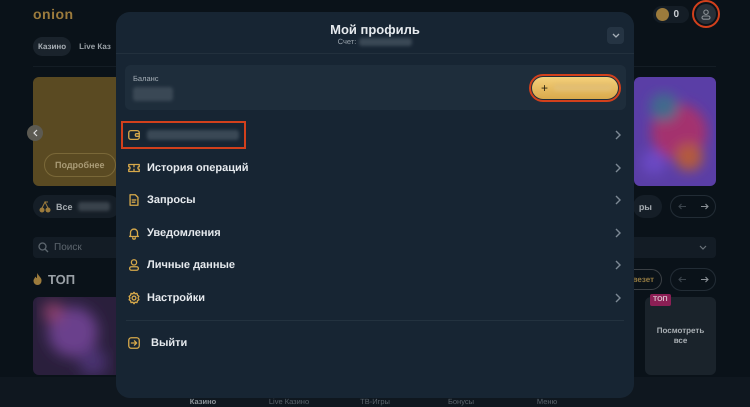 Image resolution: width=750 pixels, height=407 pixels. Describe the element at coordinates (53, 14) in the screenshot. I see `logo: onion` at that location.